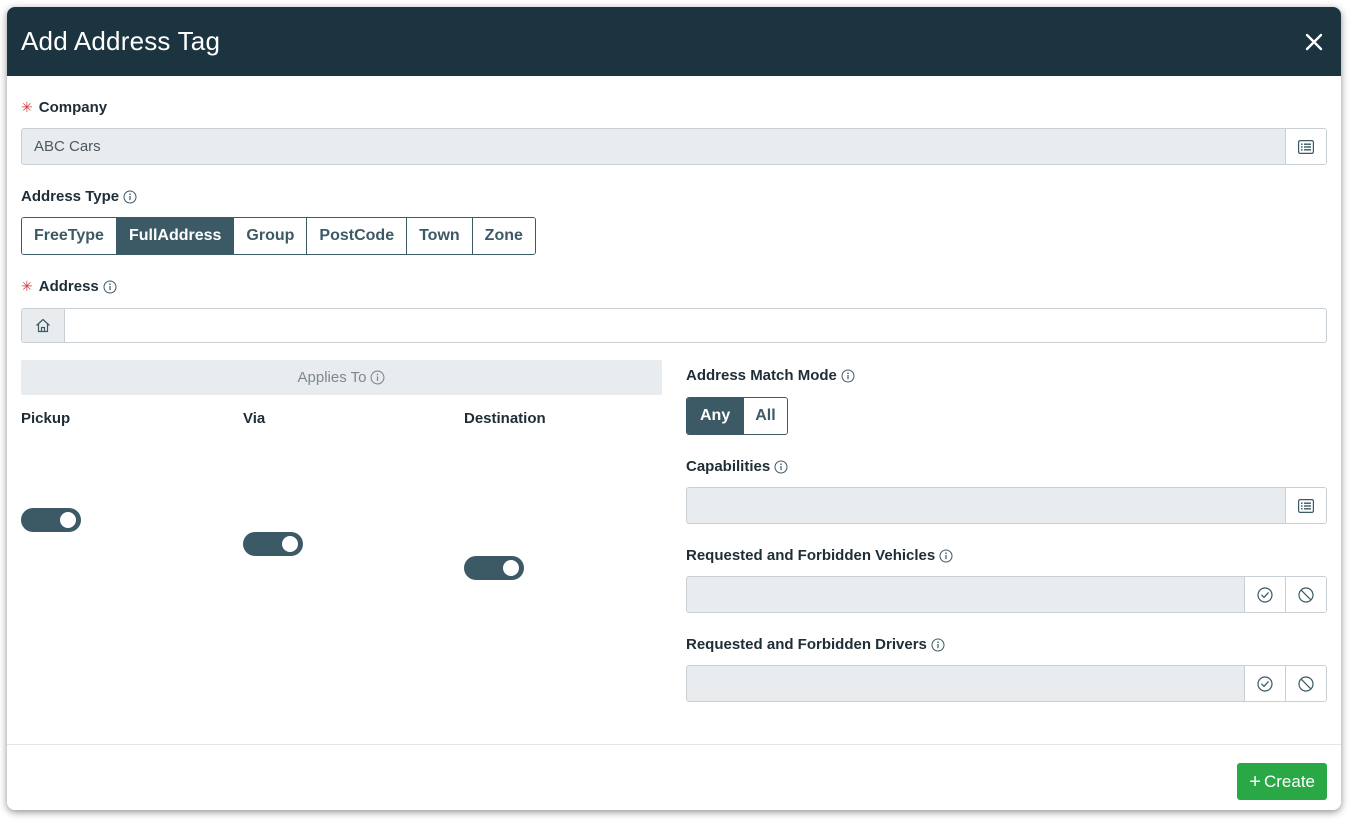 The width and height of the screenshot is (1364, 833). What do you see at coordinates (674, 777) in the screenshot?
I see `dialog-footer: + Create` at bounding box center [674, 777].